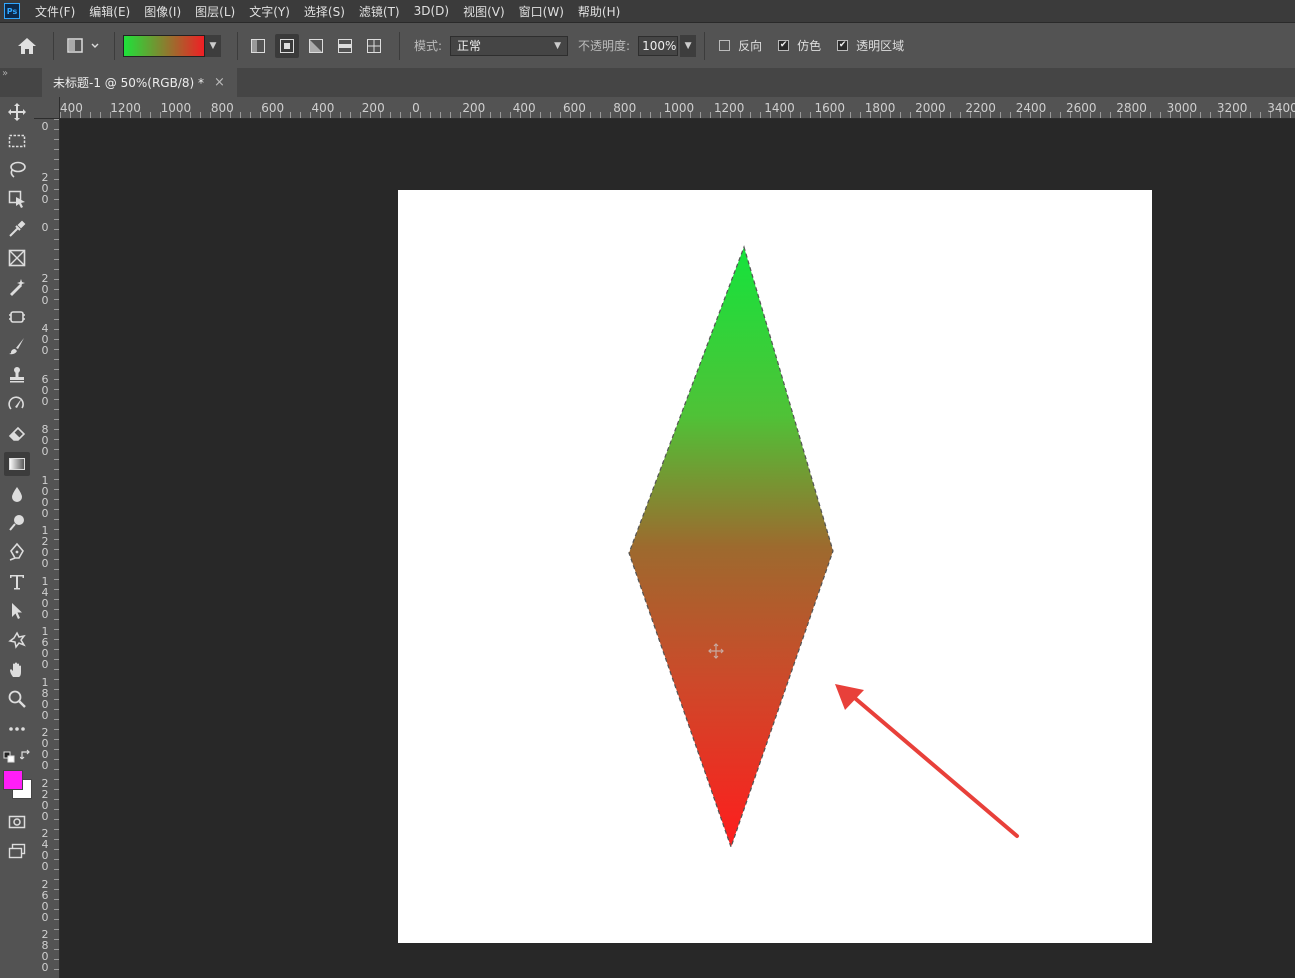 This screenshot has width=1295, height=978. Describe the element at coordinates (870, 45) in the screenshot. I see `transparency-checkbox: ✔ 透明区域` at that location.